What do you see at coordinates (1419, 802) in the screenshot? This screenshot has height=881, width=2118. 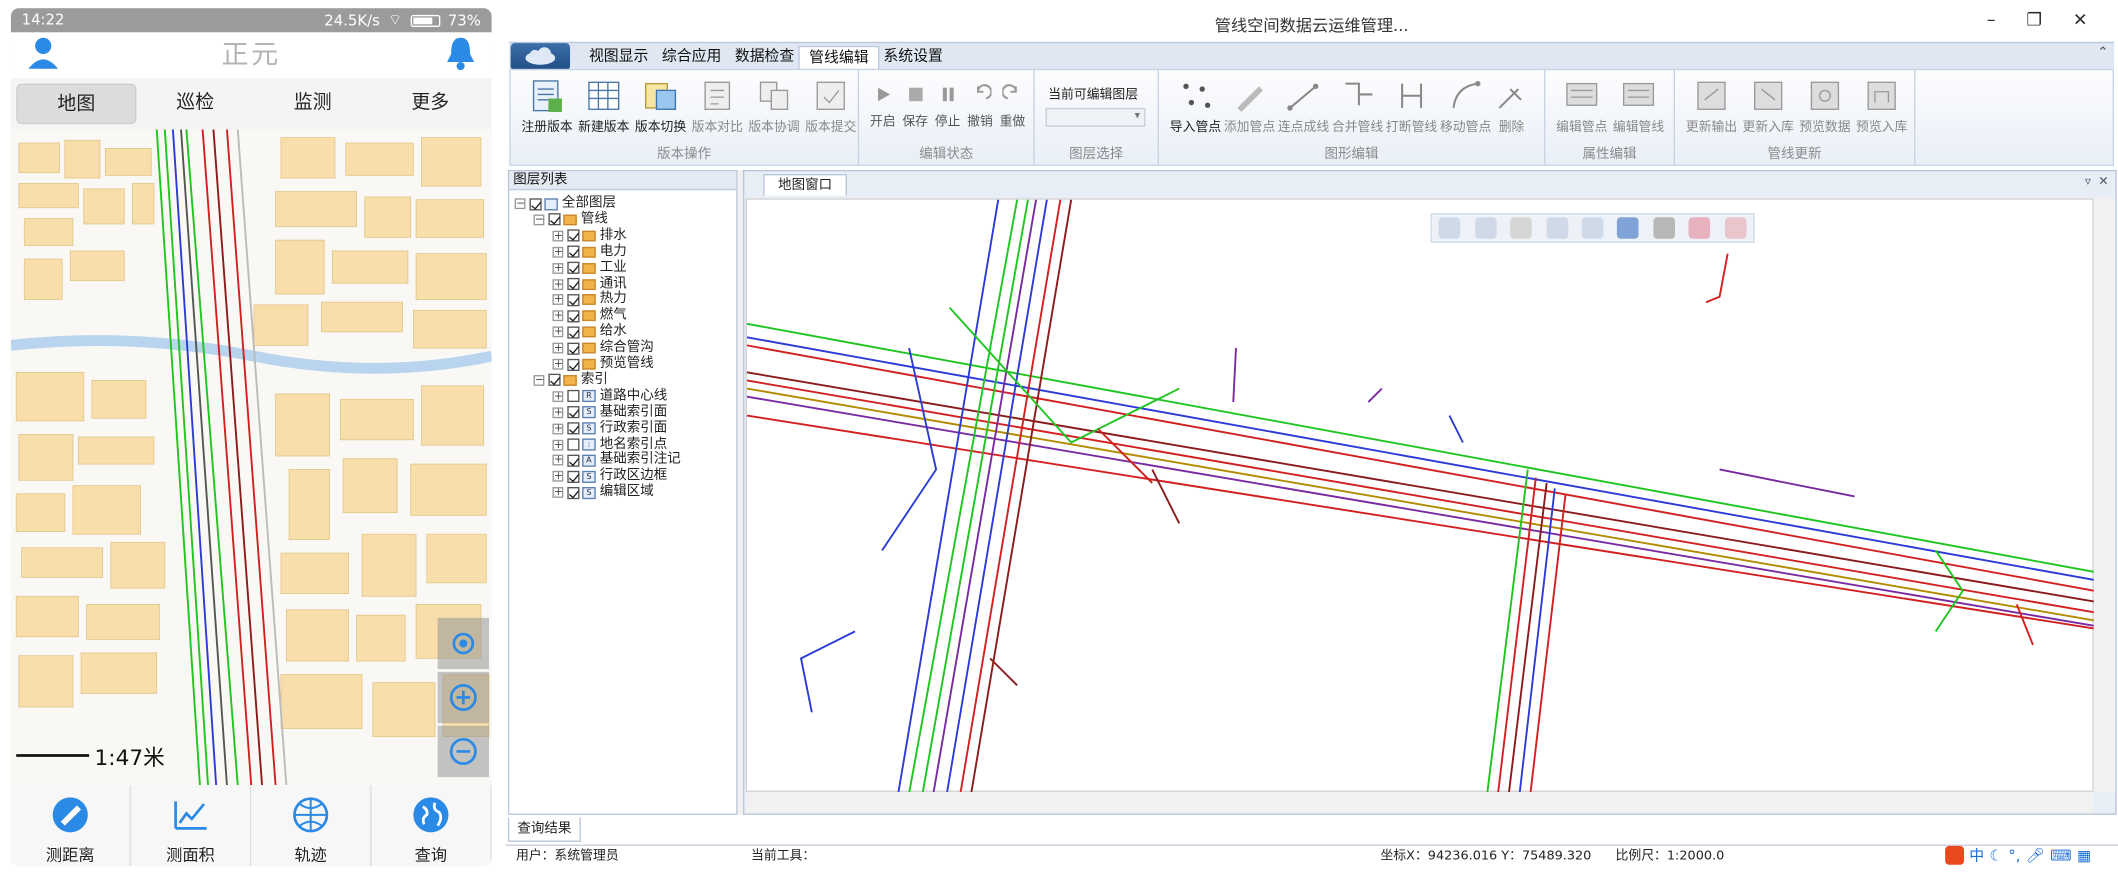 I see `map-horizontal-scrollbar` at bounding box center [1419, 802].